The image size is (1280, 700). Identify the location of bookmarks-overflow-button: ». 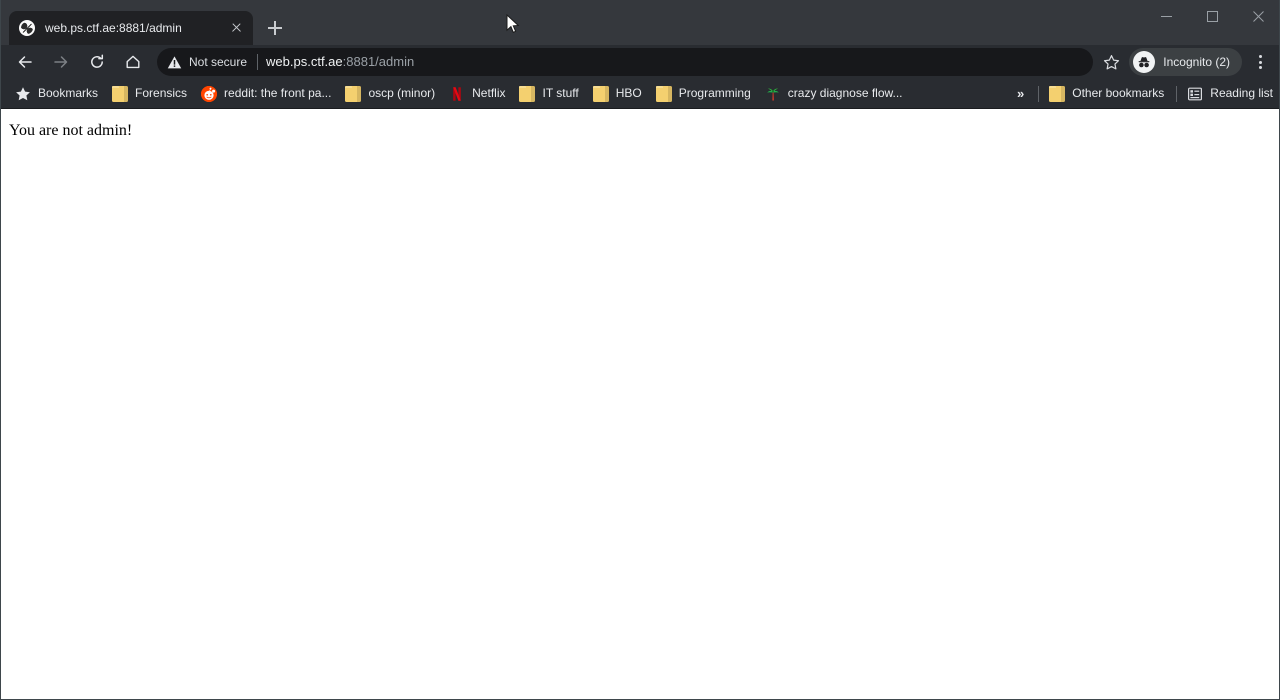
(1020, 93).